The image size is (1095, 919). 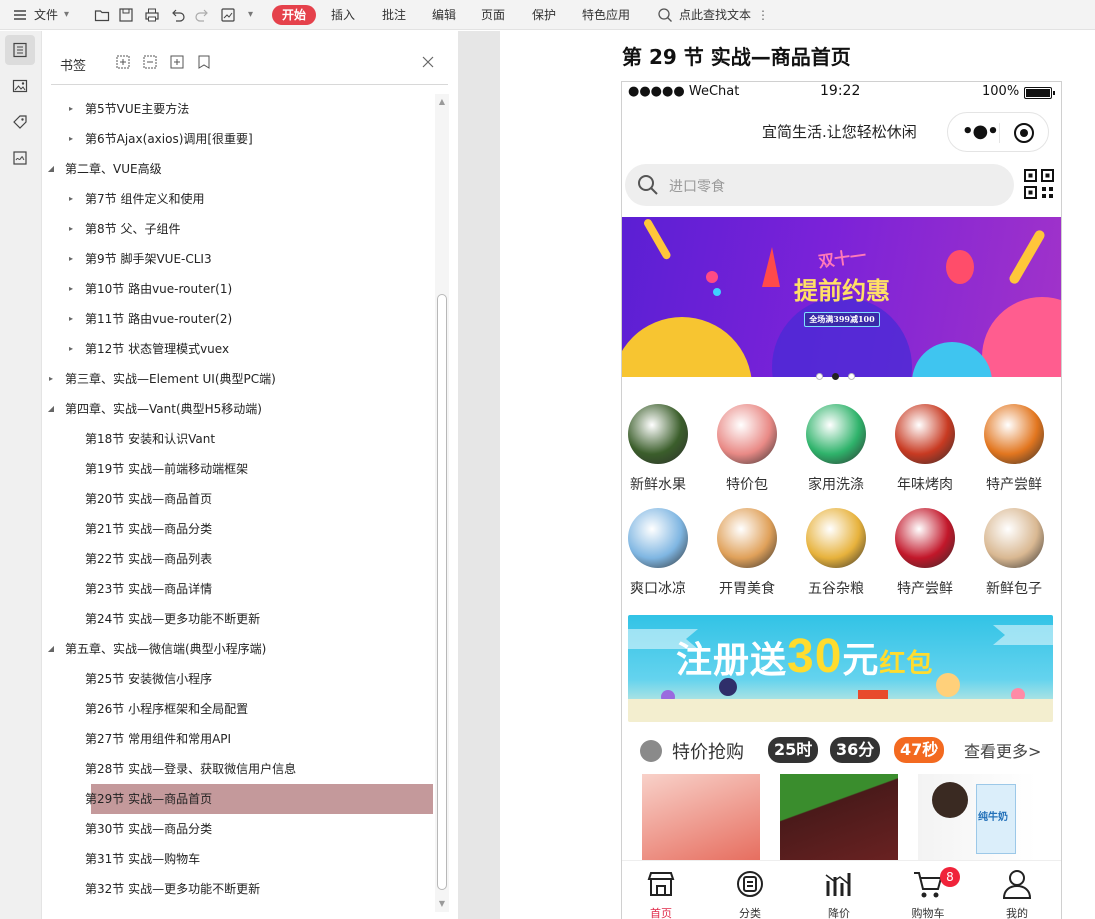 I want to click on qr-code-icon, so click(x=1039, y=184).